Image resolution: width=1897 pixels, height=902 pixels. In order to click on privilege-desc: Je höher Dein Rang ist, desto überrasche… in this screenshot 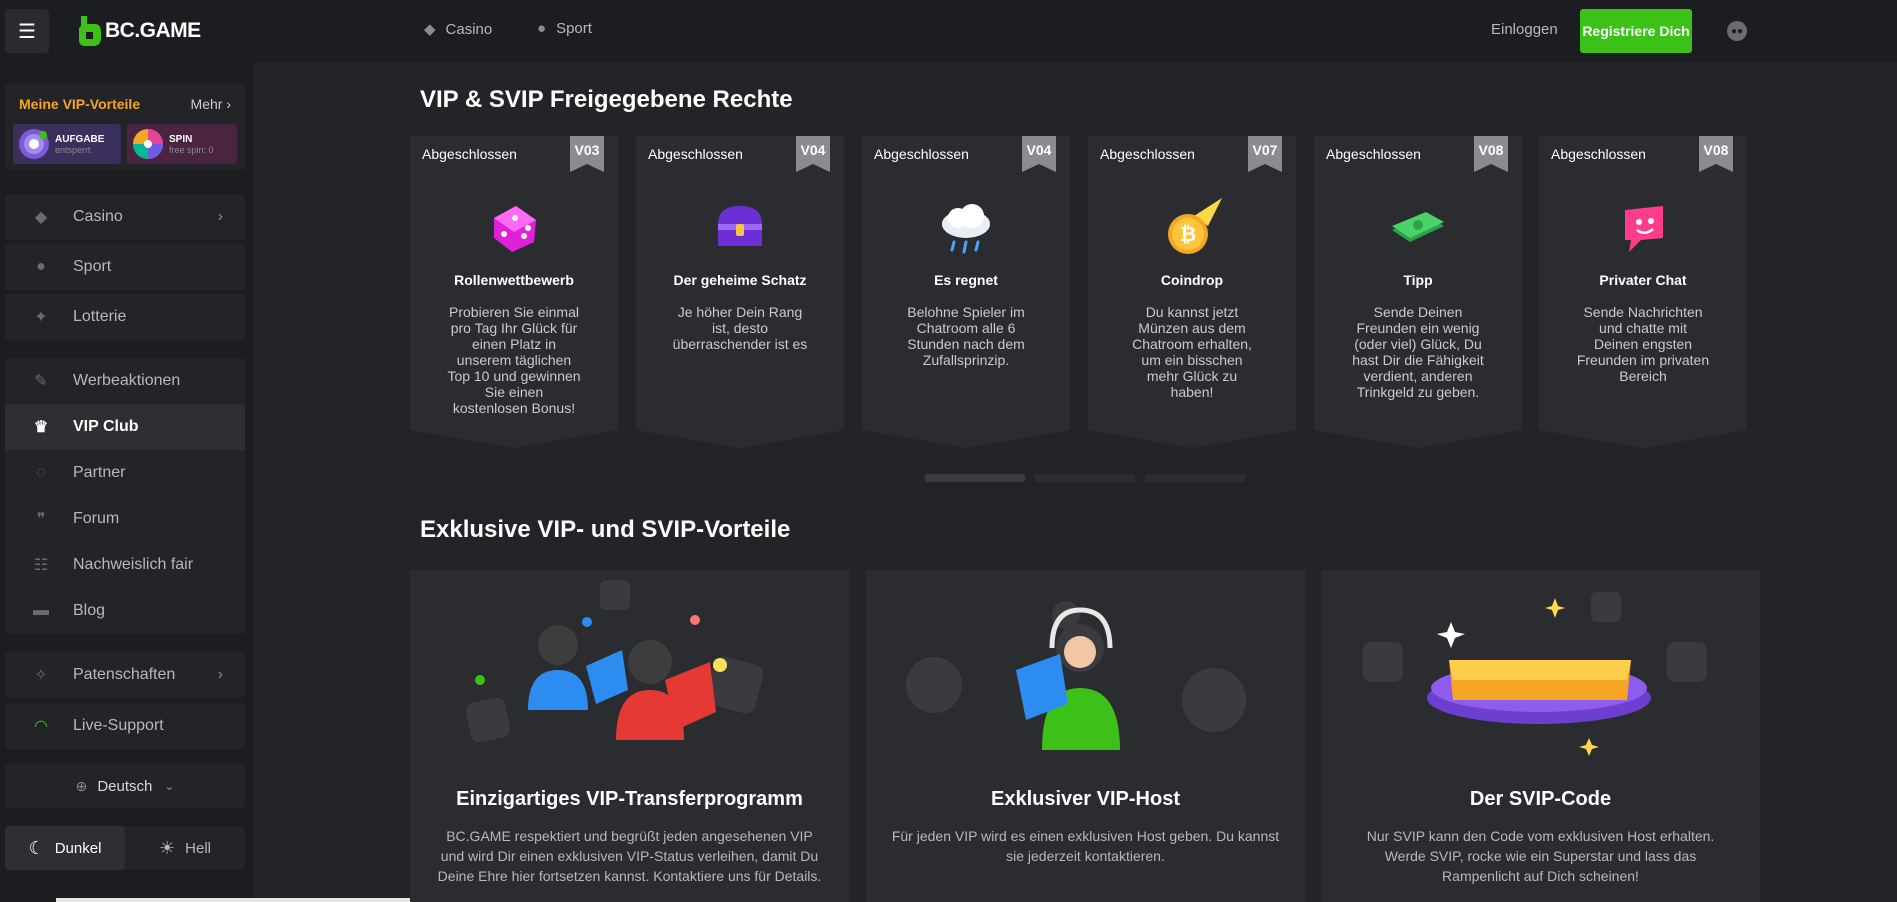, I will do `click(740, 328)`.